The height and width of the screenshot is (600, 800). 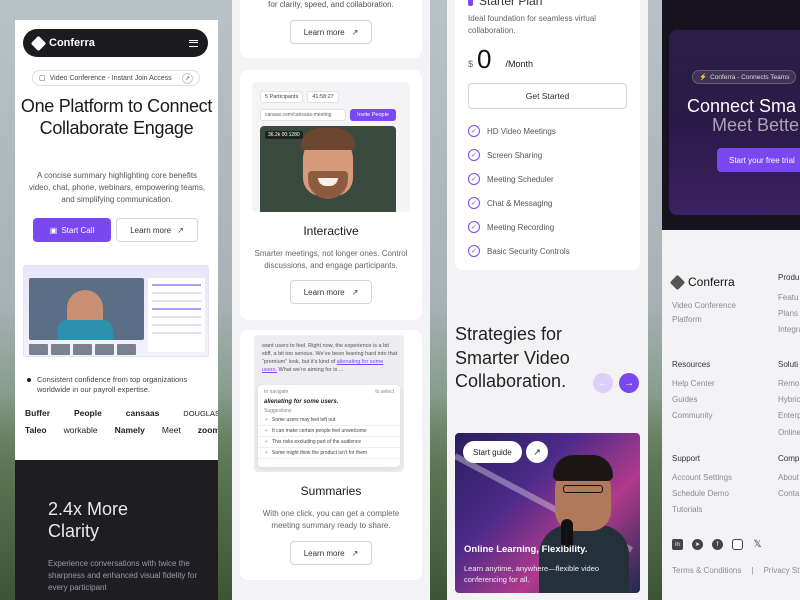 What do you see at coordinates (85, 330) in the screenshot?
I see `participant-shirt` at bounding box center [85, 330].